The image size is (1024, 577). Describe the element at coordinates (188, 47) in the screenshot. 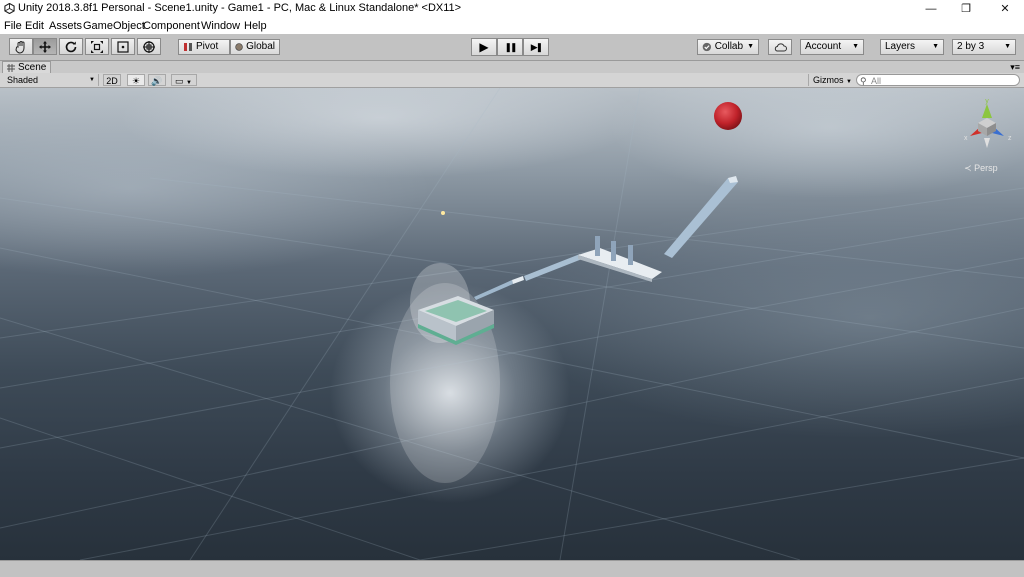

I see `pivot-icon` at that location.